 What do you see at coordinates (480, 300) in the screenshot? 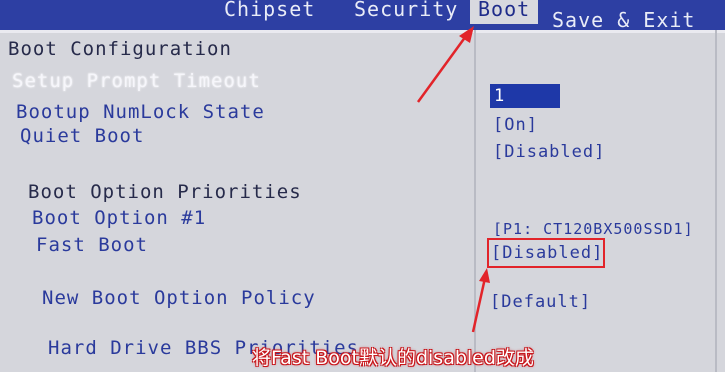
I see `arrow-to-fast-boot-icon` at bounding box center [480, 300].